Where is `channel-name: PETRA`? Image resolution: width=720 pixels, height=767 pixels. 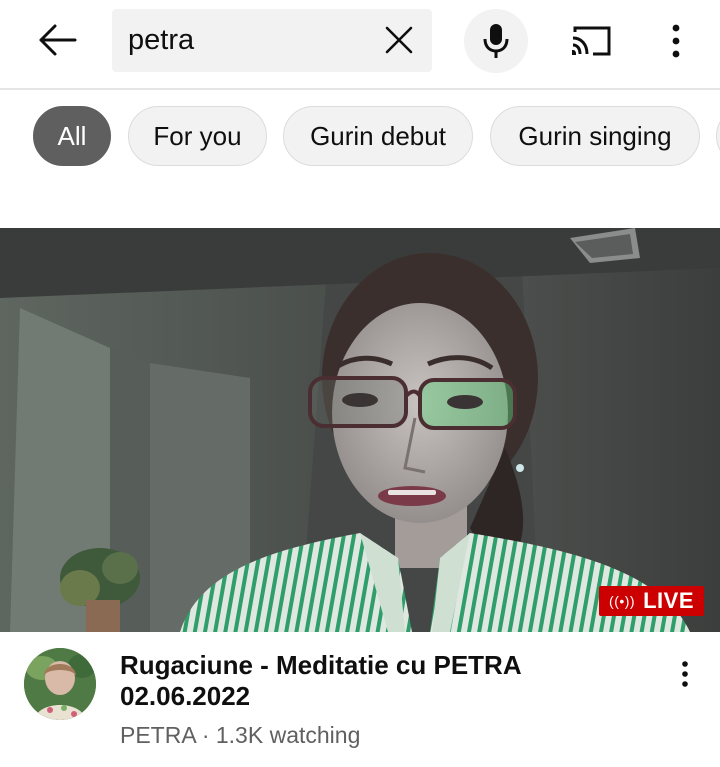
channel-name: PETRA is located at coordinates (157, 735).